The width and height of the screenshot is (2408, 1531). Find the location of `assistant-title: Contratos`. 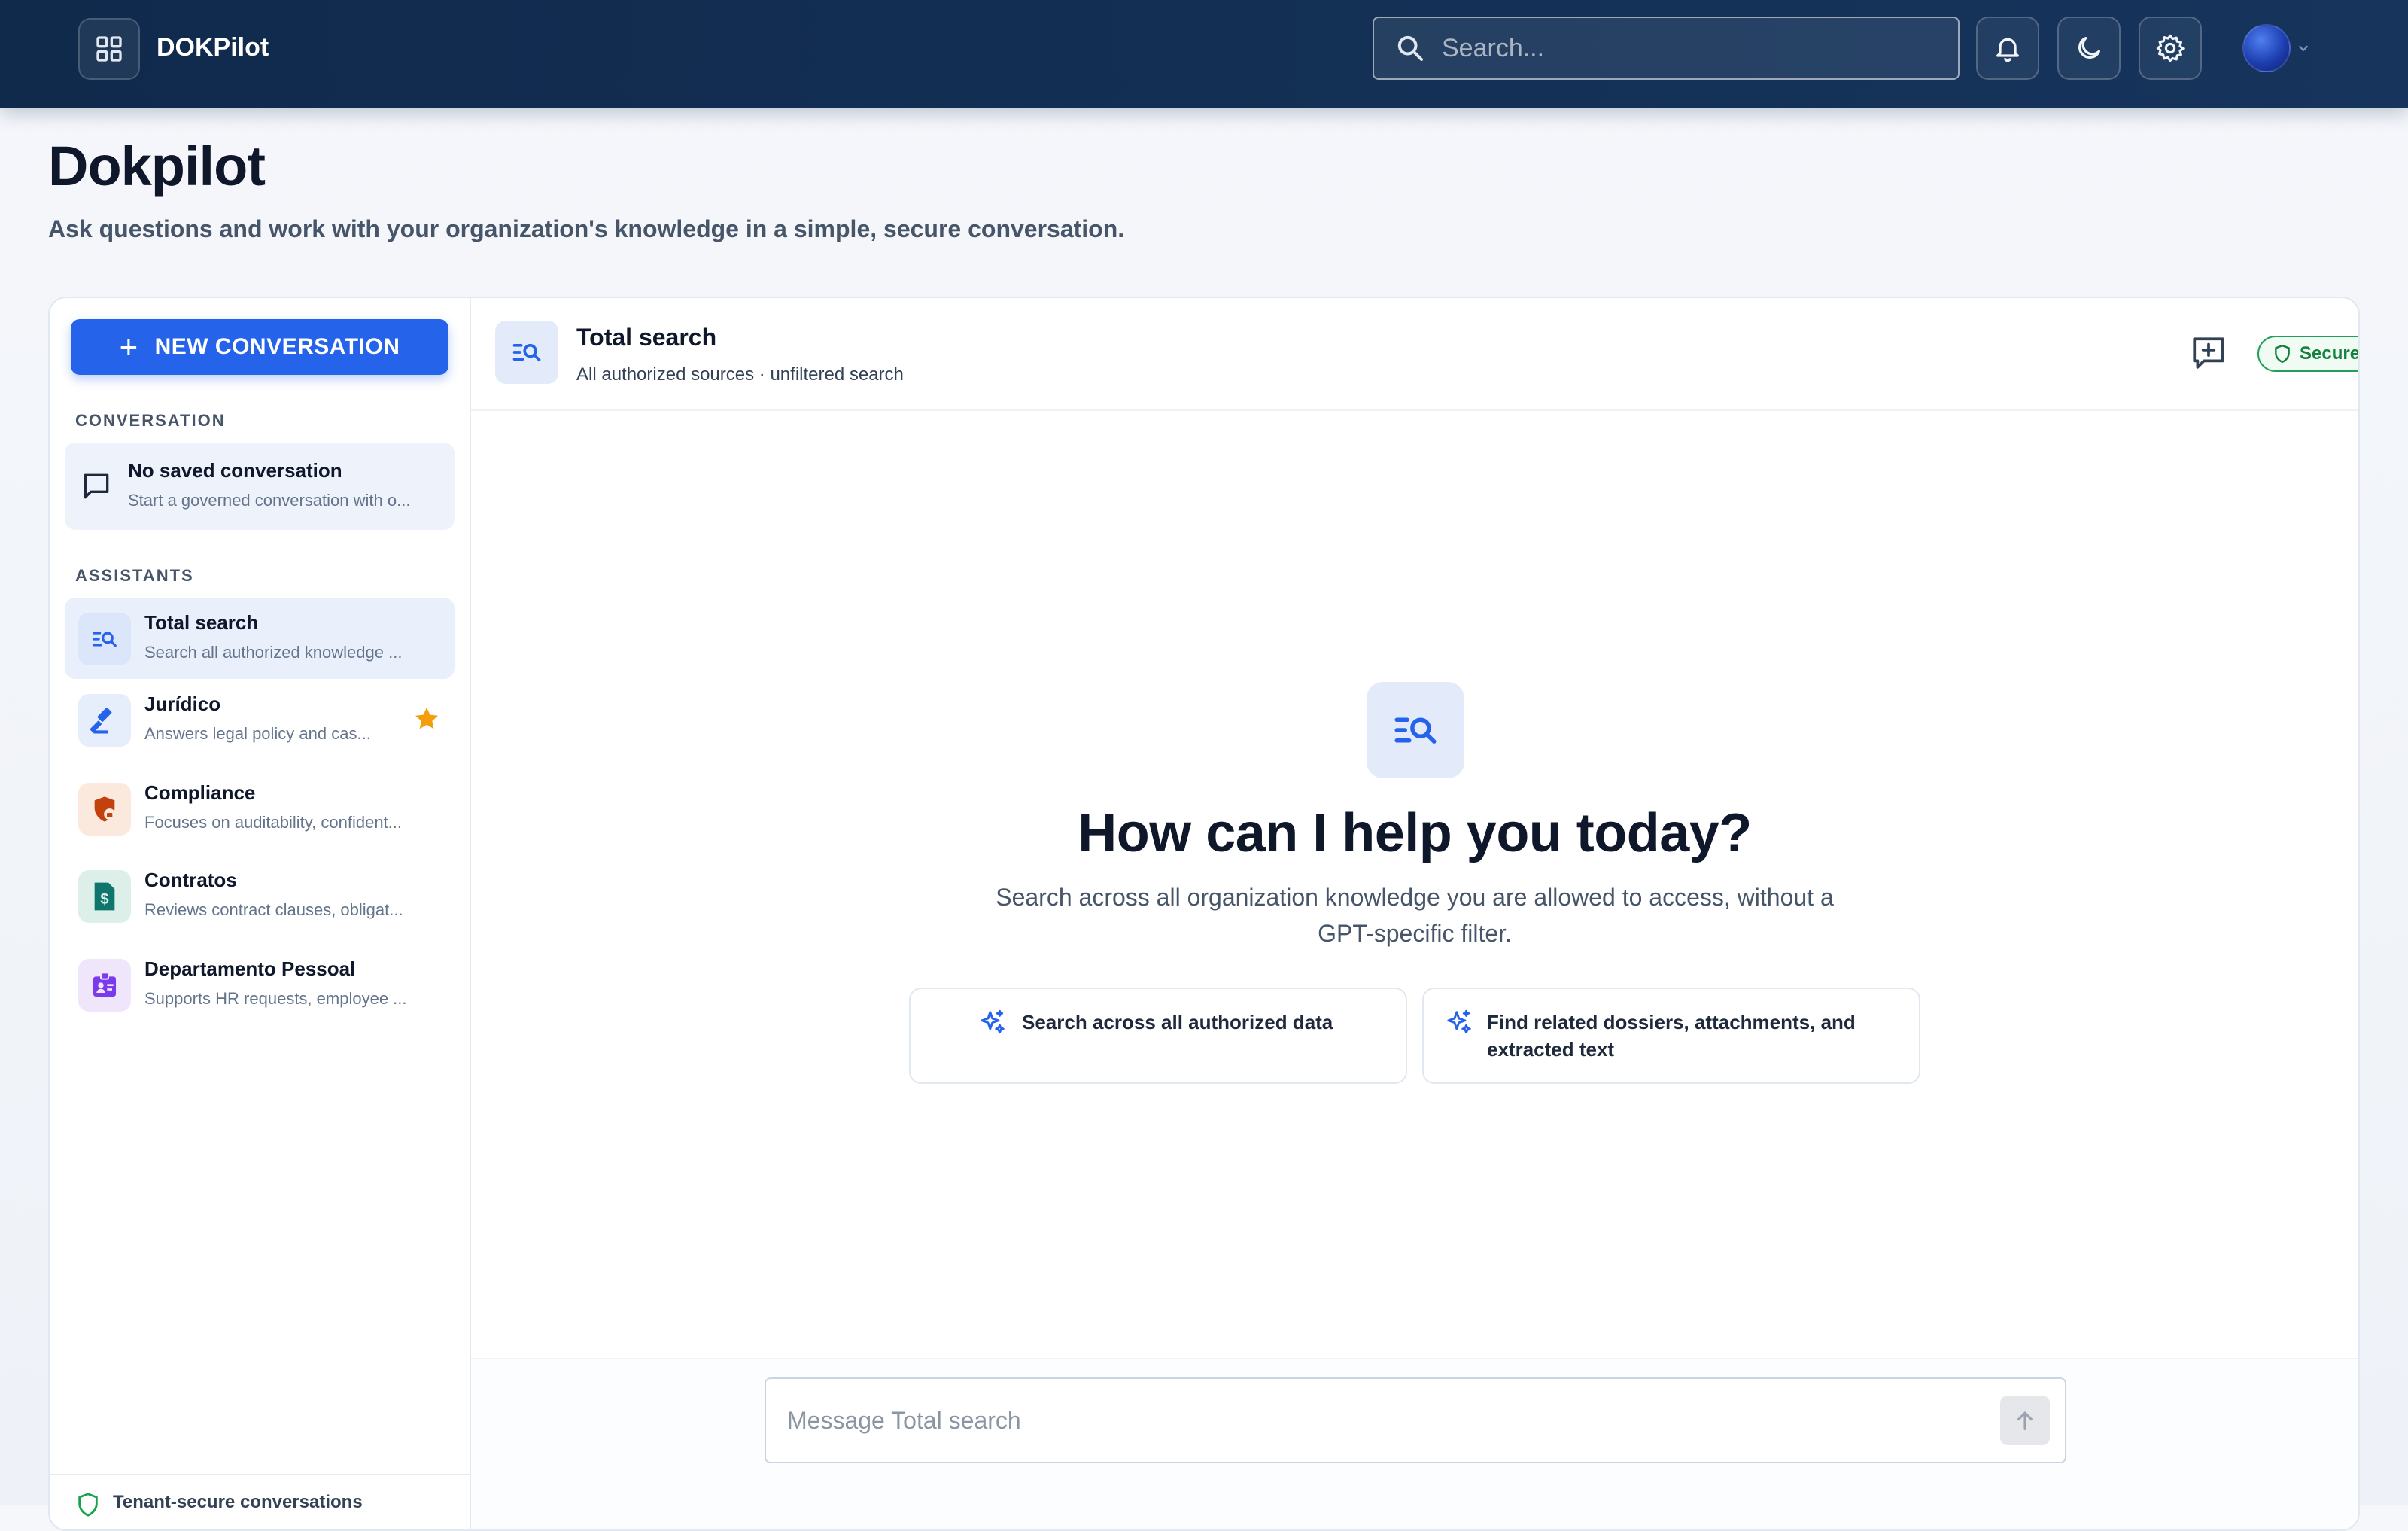

assistant-title: Contratos is located at coordinates (190, 880).